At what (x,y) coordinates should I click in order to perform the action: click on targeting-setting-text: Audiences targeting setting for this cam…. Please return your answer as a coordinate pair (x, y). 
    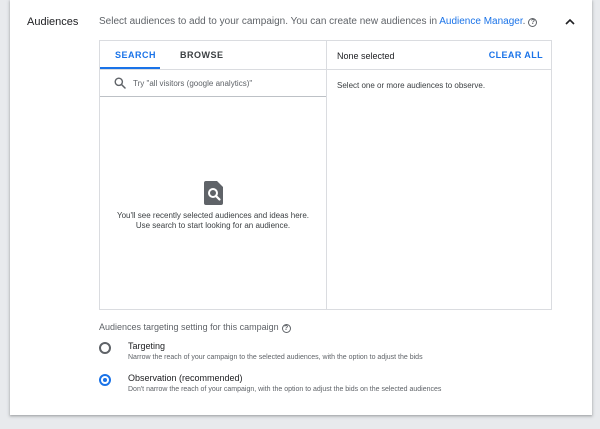
    Looking at the image, I should click on (189, 327).